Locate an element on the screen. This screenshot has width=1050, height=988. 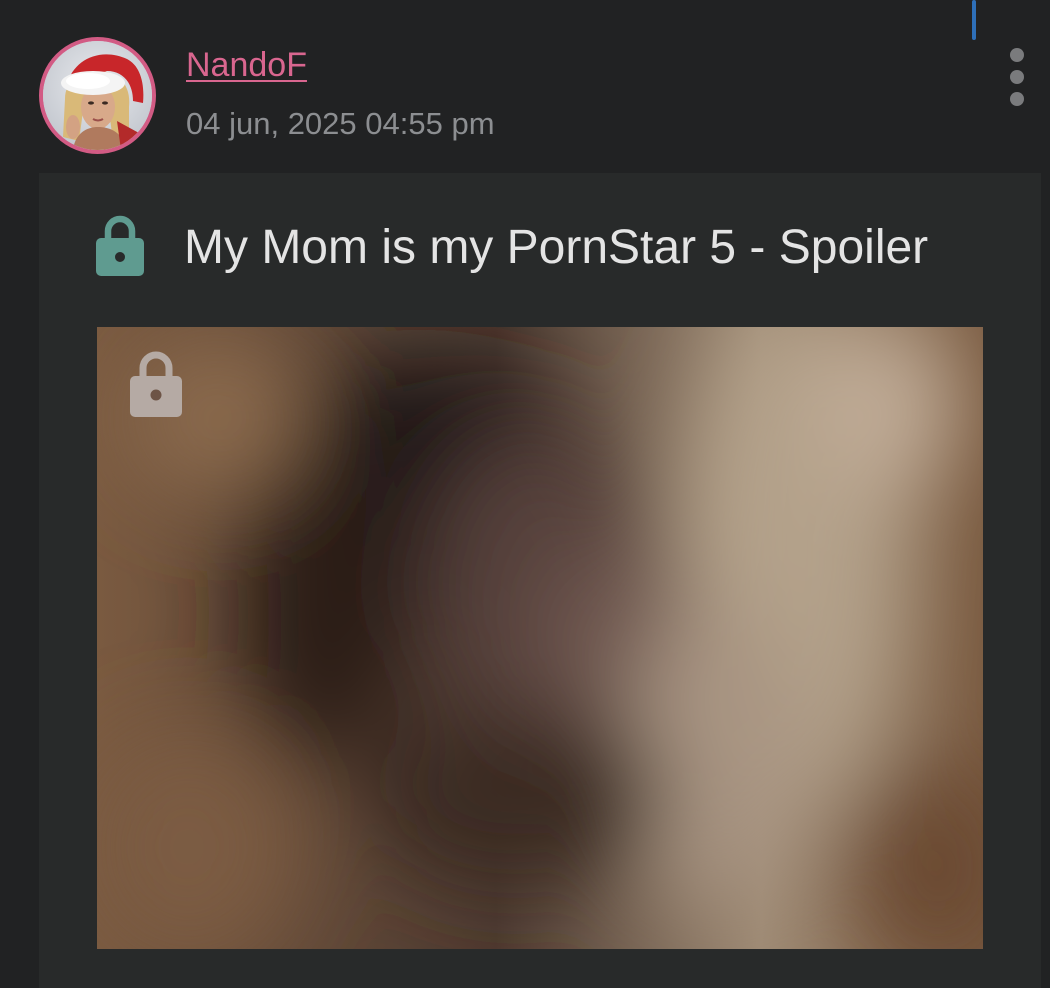
avatar-image is located at coordinates (97, 95).